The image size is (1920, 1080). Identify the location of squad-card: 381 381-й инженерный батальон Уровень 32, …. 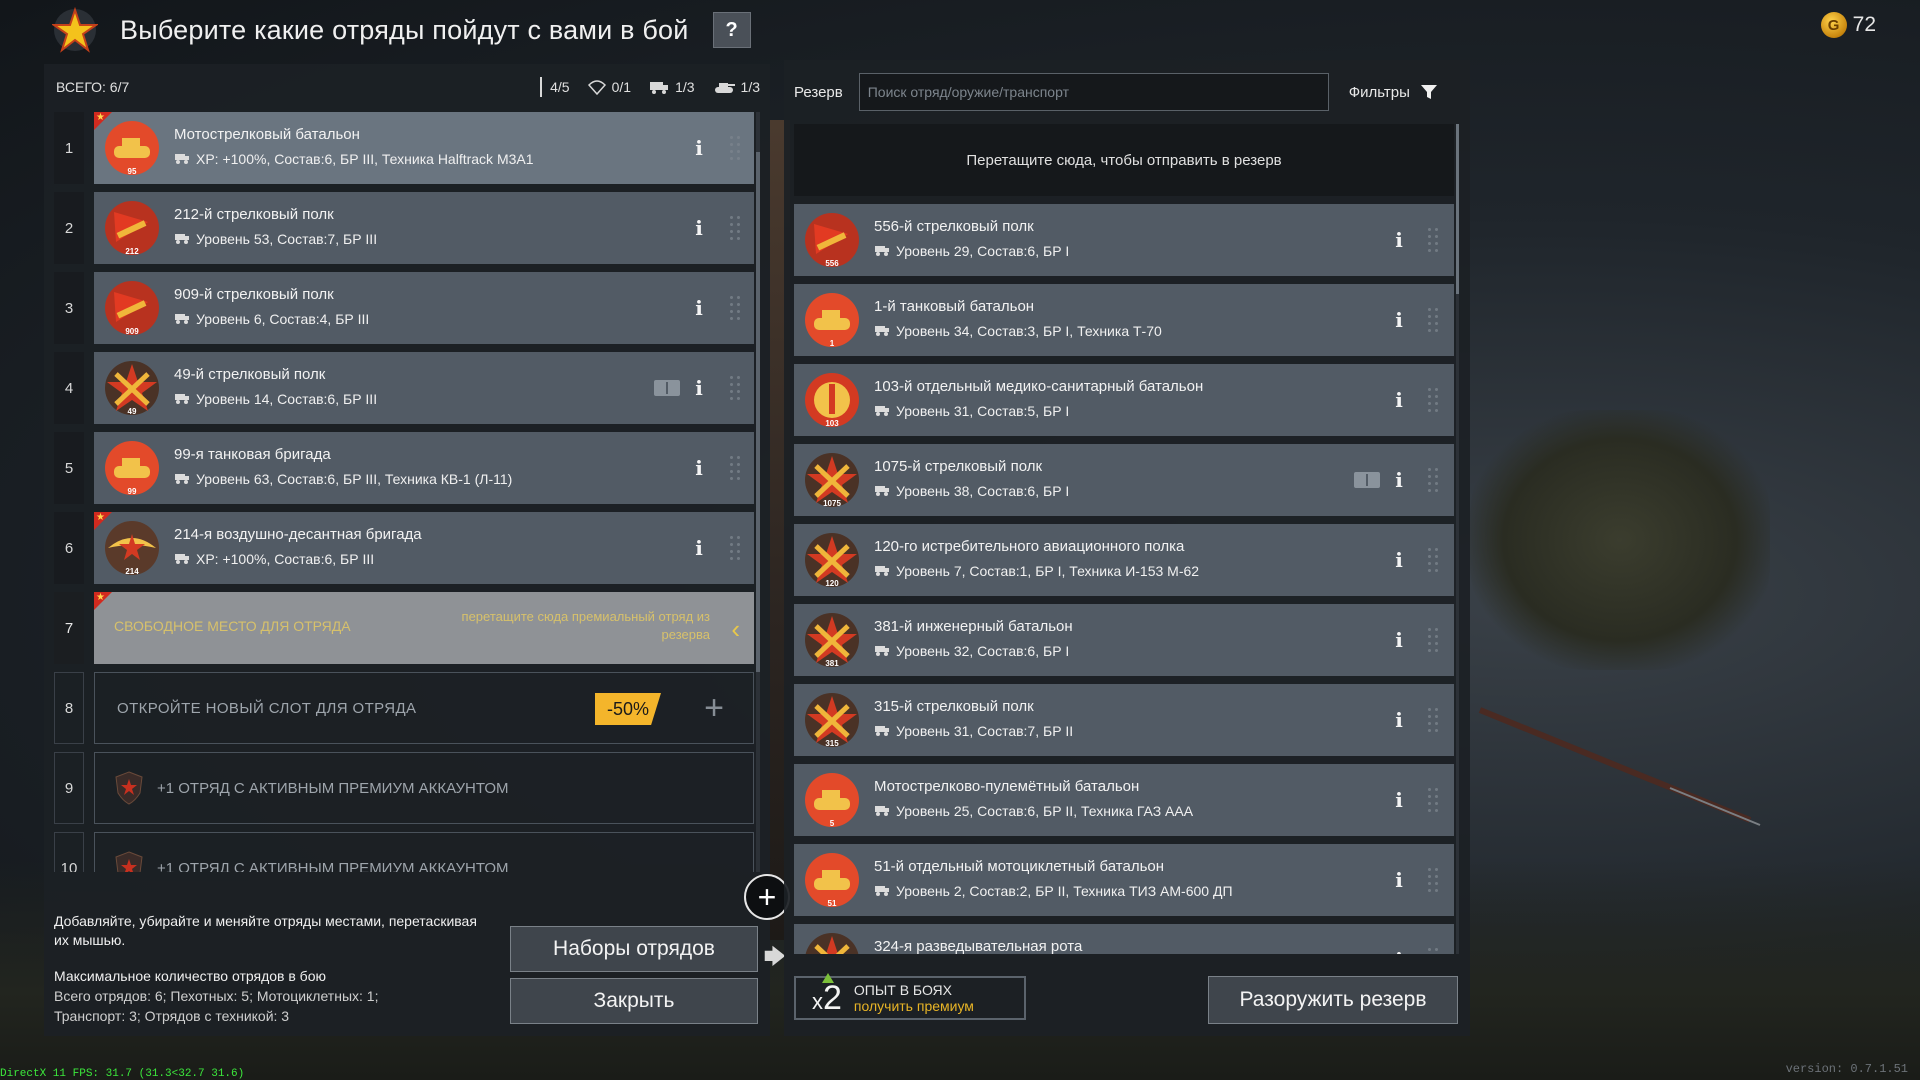
(1124, 640).